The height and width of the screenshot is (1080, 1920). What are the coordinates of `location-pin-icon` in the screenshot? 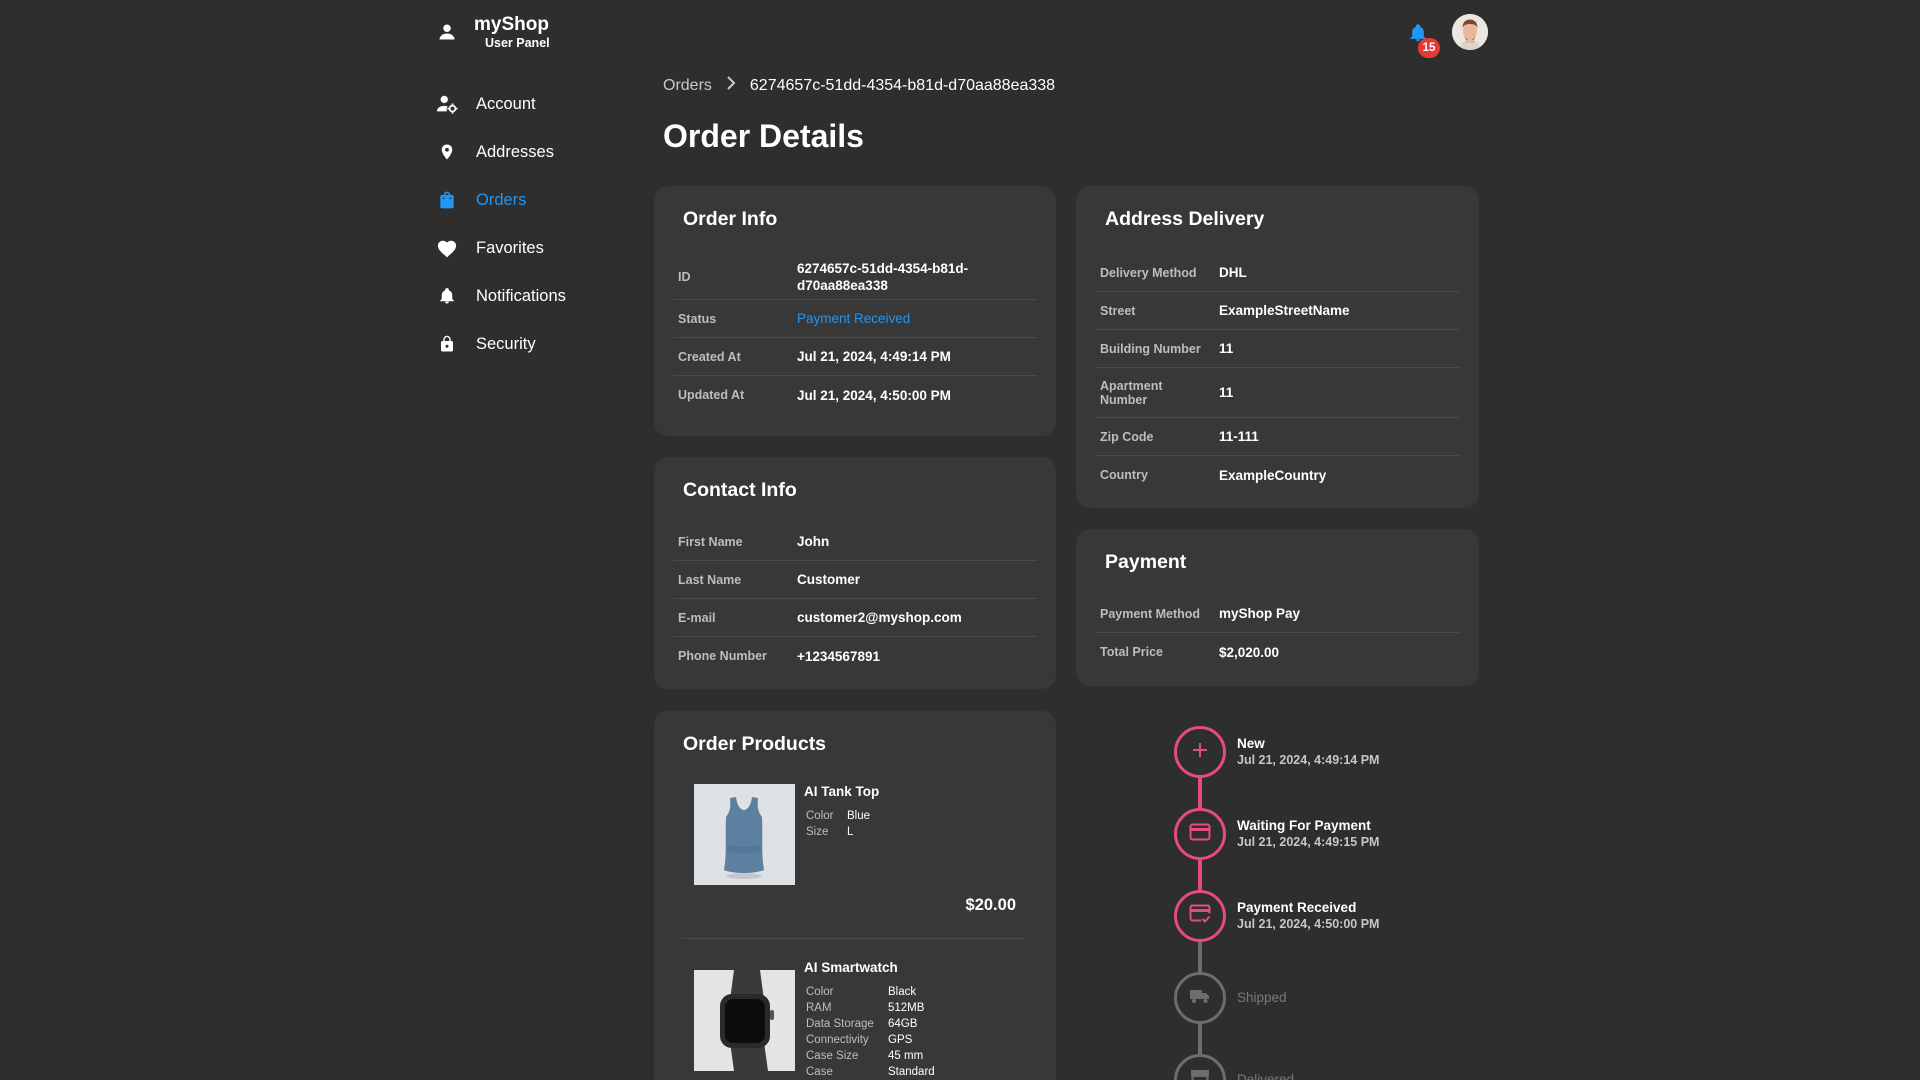 It's located at (447, 152).